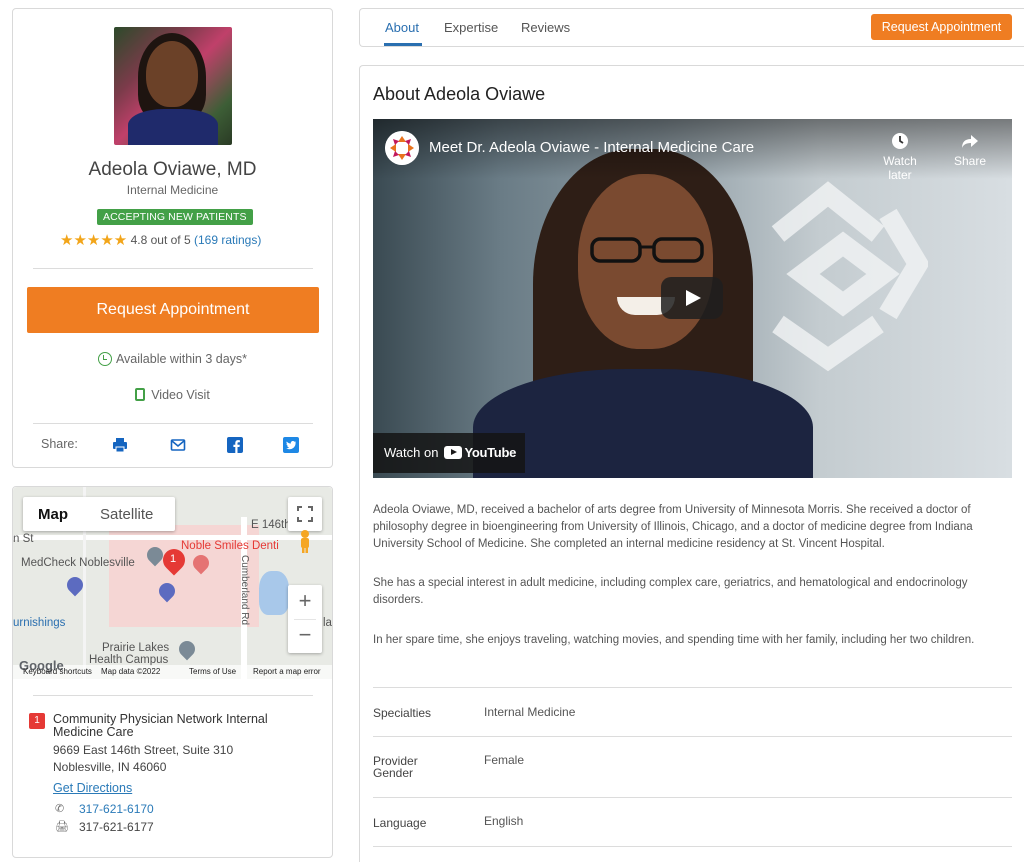 This screenshot has height=862, width=1024. Describe the element at coordinates (274, 593) in the screenshot. I see `map-water` at that location.